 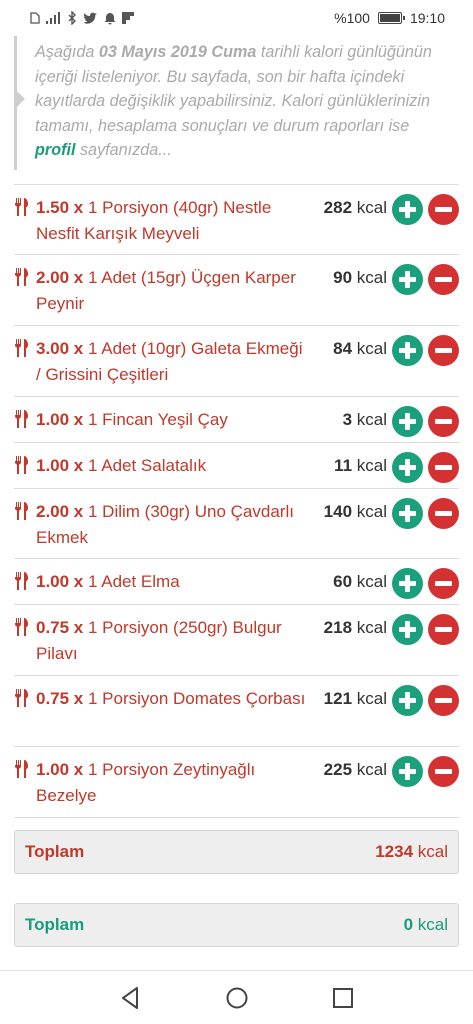 I want to click on food-description: 1.00 x 1 Adet Elma, so click(x=173, y=582).